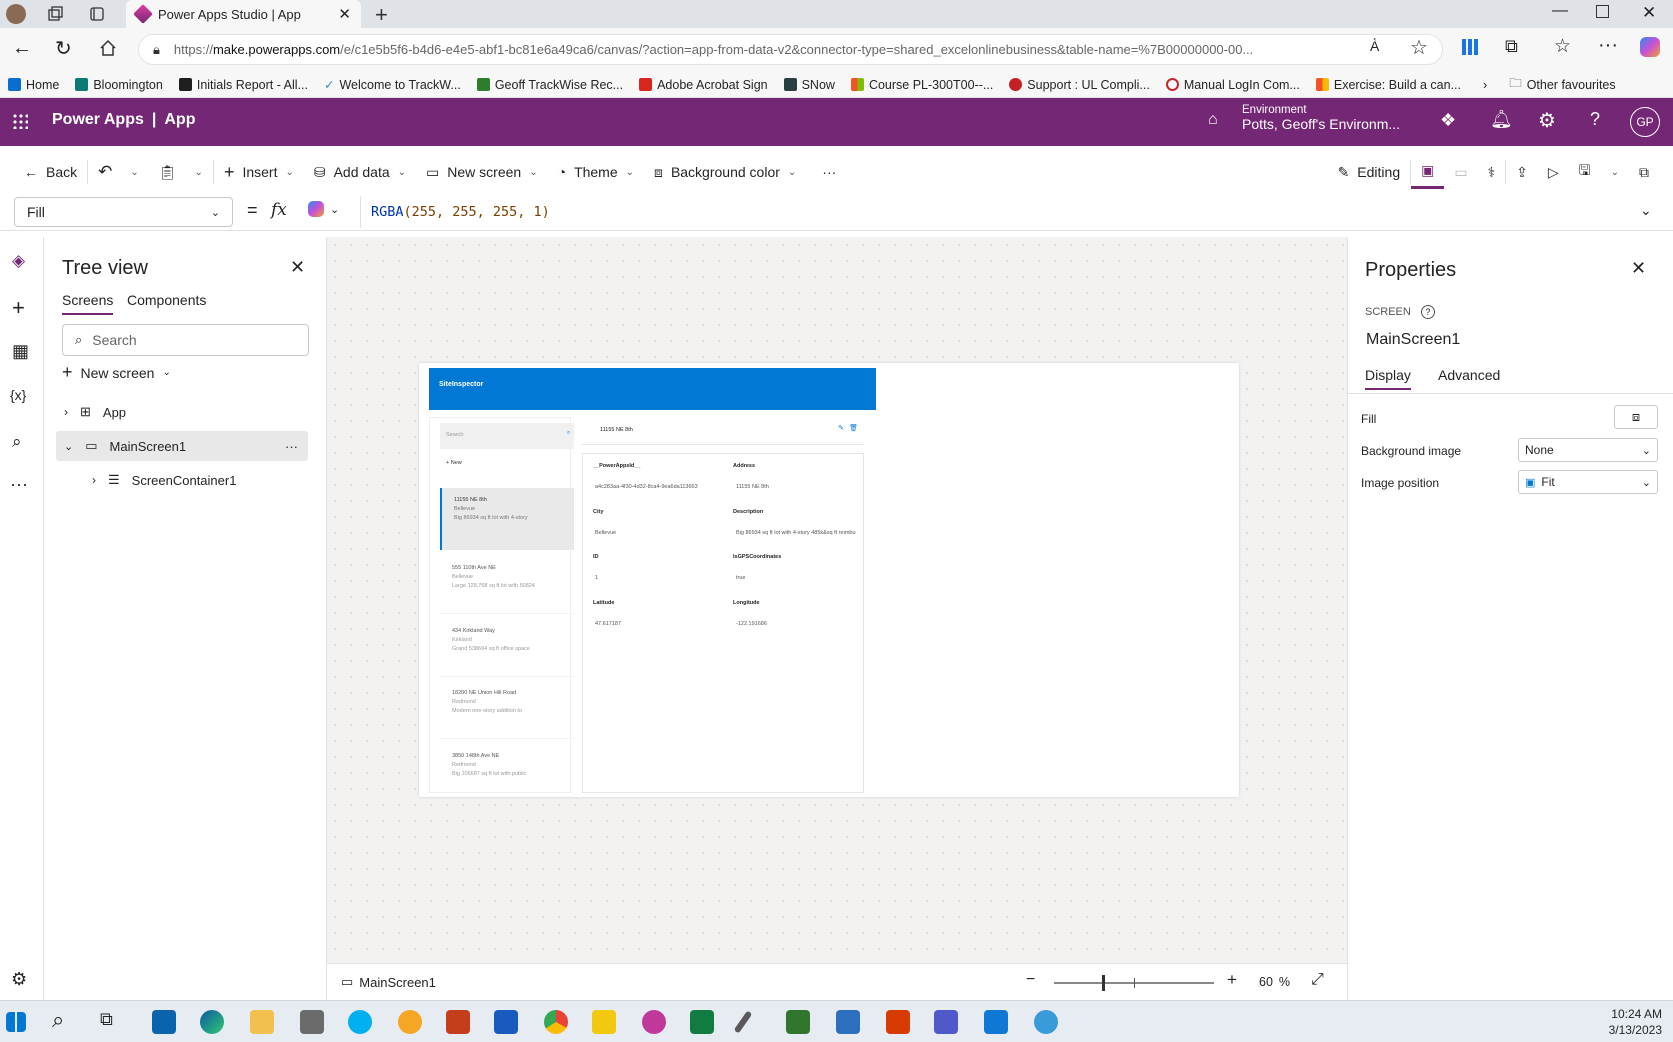  I want to click on paste-button: 📋︎ ⌄, so click(181, 172).